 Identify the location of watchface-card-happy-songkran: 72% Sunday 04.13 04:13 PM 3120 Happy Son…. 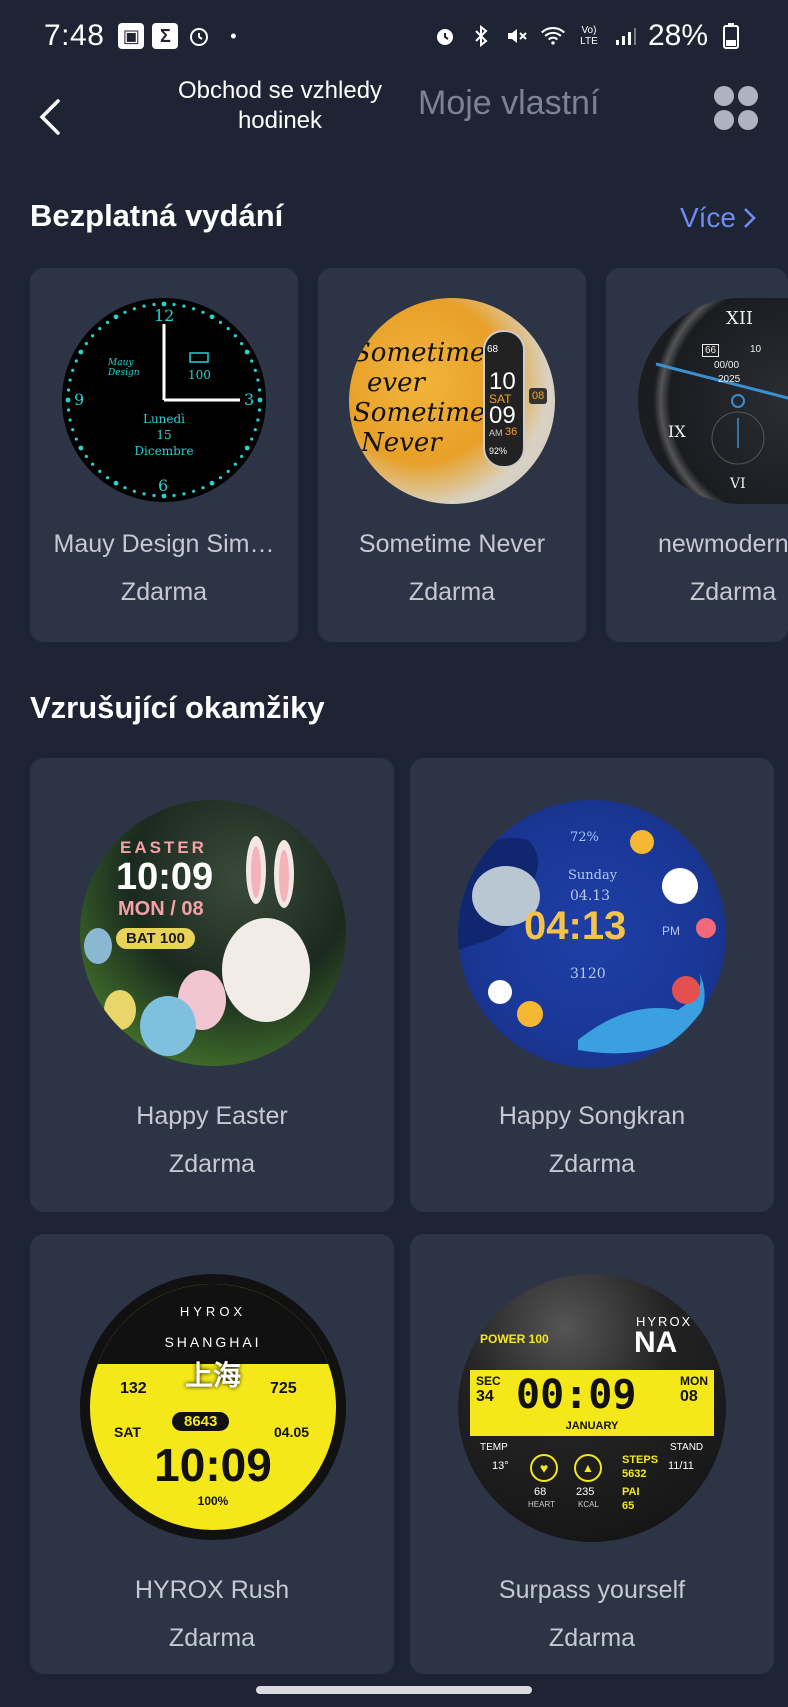
(592, 985).